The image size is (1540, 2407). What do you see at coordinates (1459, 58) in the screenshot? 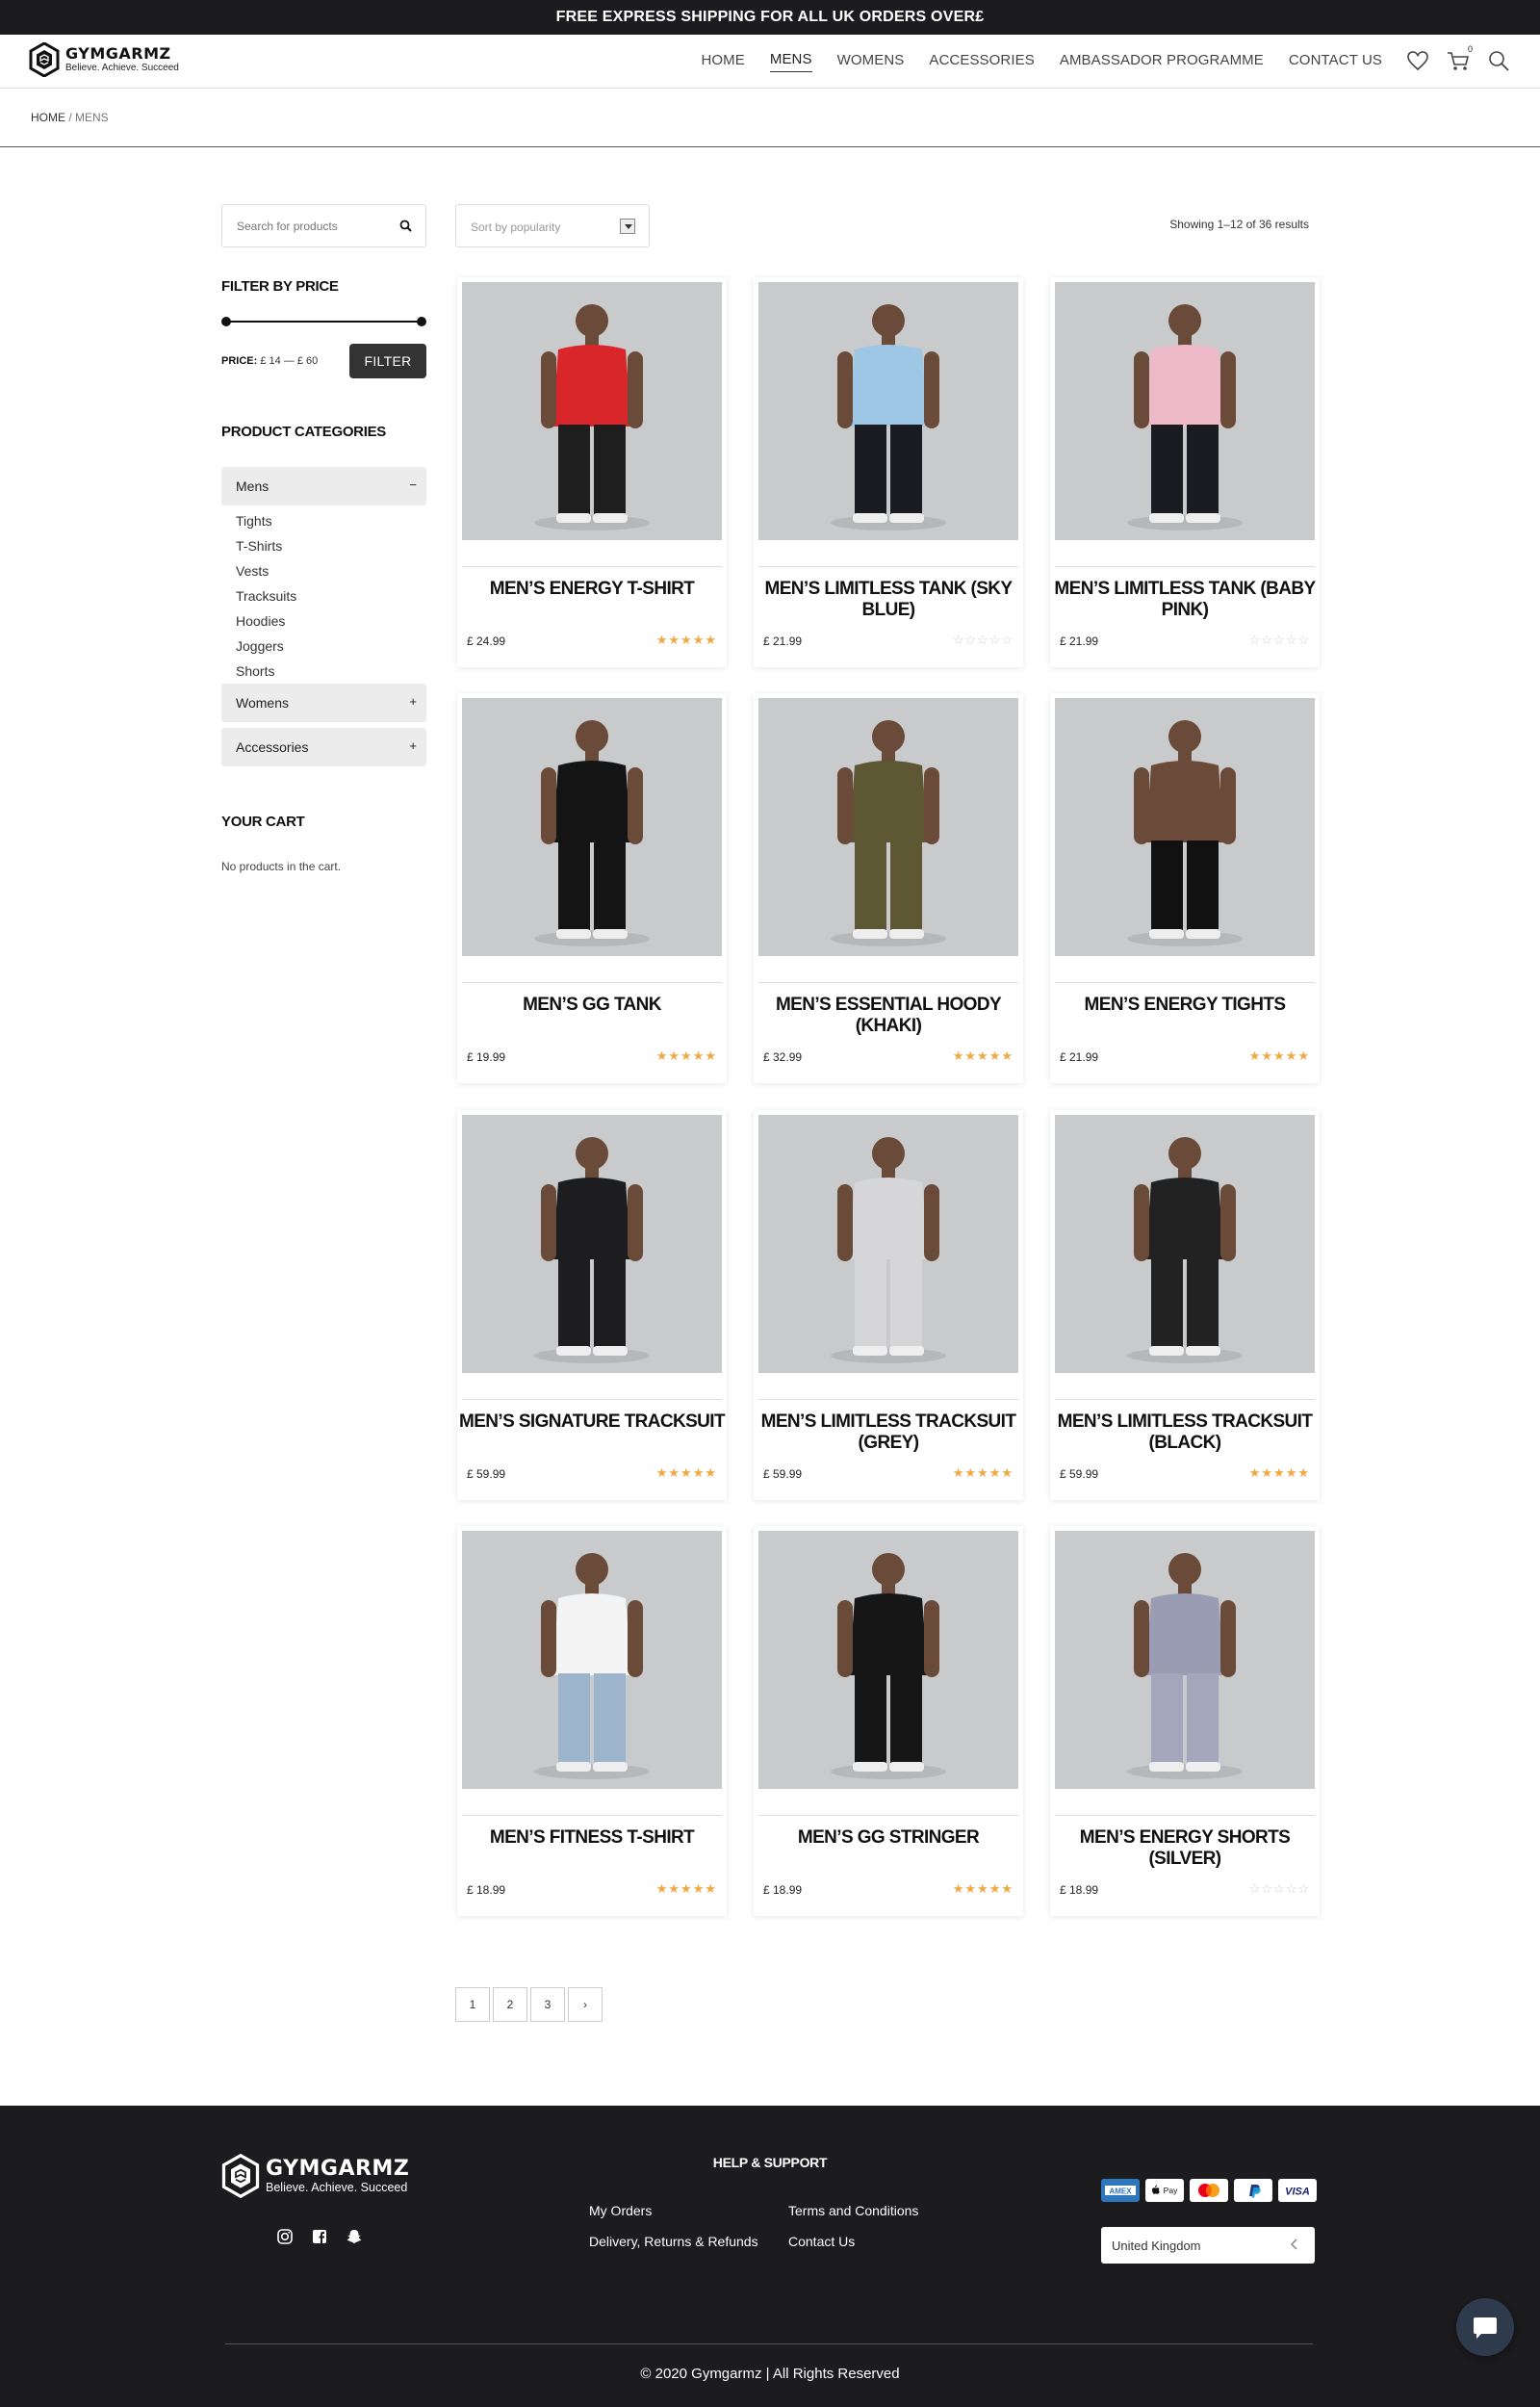
I see `cart-button: 0` at bounding box center [1459, 58].